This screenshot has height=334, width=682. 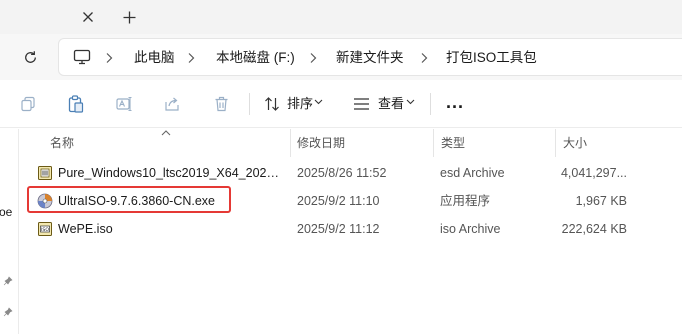 I want to click on paste-icon, so click(x=76, y=104).